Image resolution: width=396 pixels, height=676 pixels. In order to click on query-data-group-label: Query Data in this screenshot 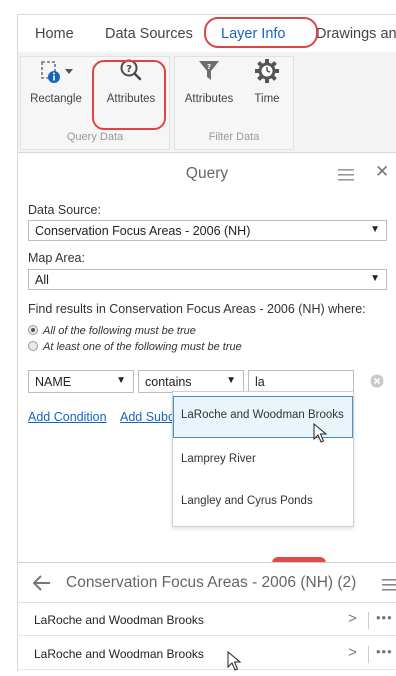, I will do `click(95, 137)`.